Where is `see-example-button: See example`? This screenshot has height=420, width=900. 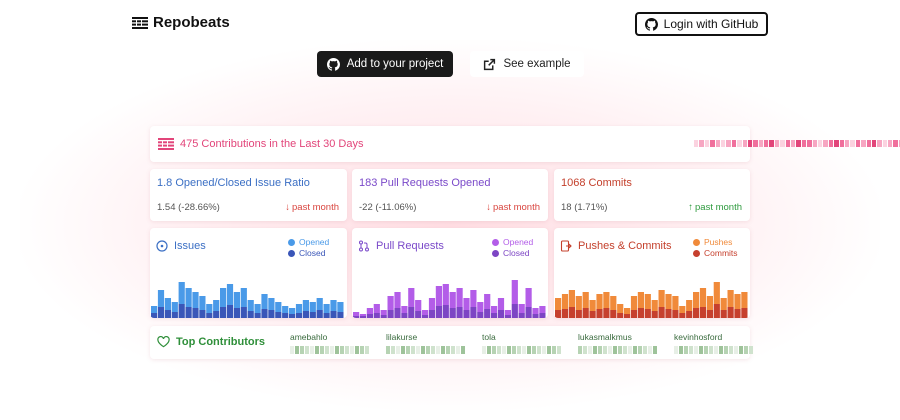 see-example-button: See example is located at coordinates (527, 64).